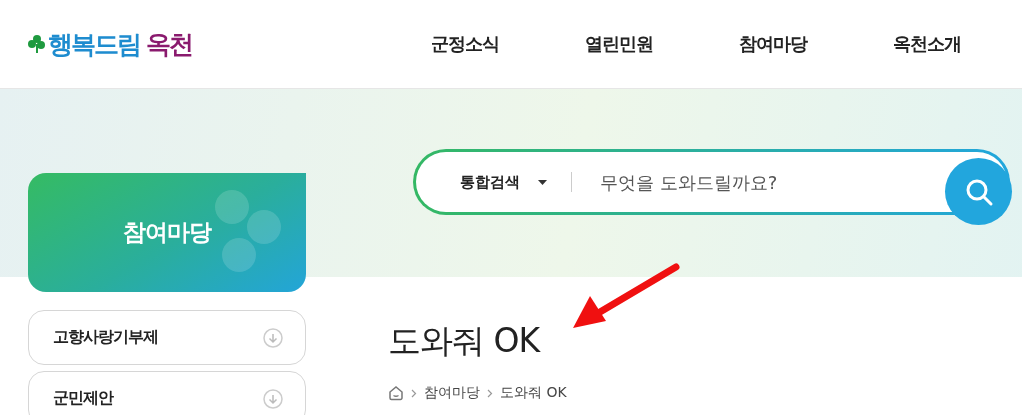 This screenshot has width=1022, height=415. Describe the element at coordinates (927, 44) in the screenshot. I see `nav-item: 옥천소개` at that location.